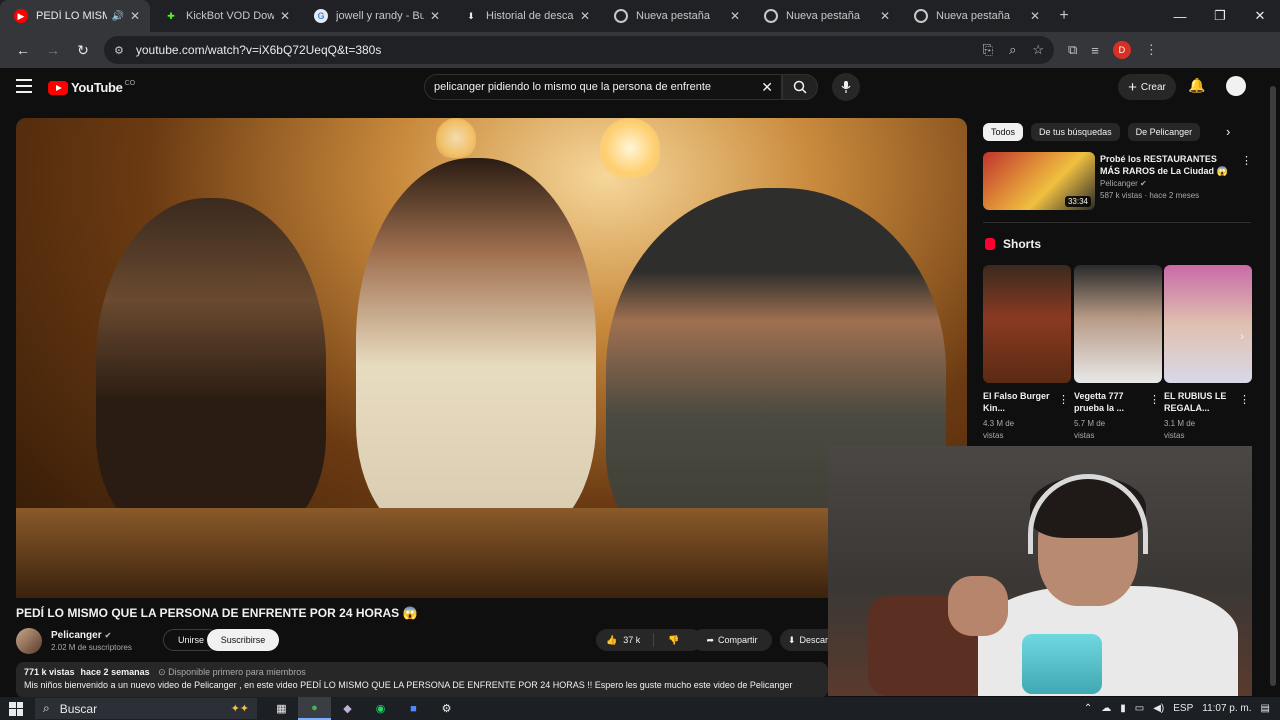 Image resolution: width=1280 pixels, height=720 pixels. I want to click on clear-search-icon: ✕, so click(767, 87).